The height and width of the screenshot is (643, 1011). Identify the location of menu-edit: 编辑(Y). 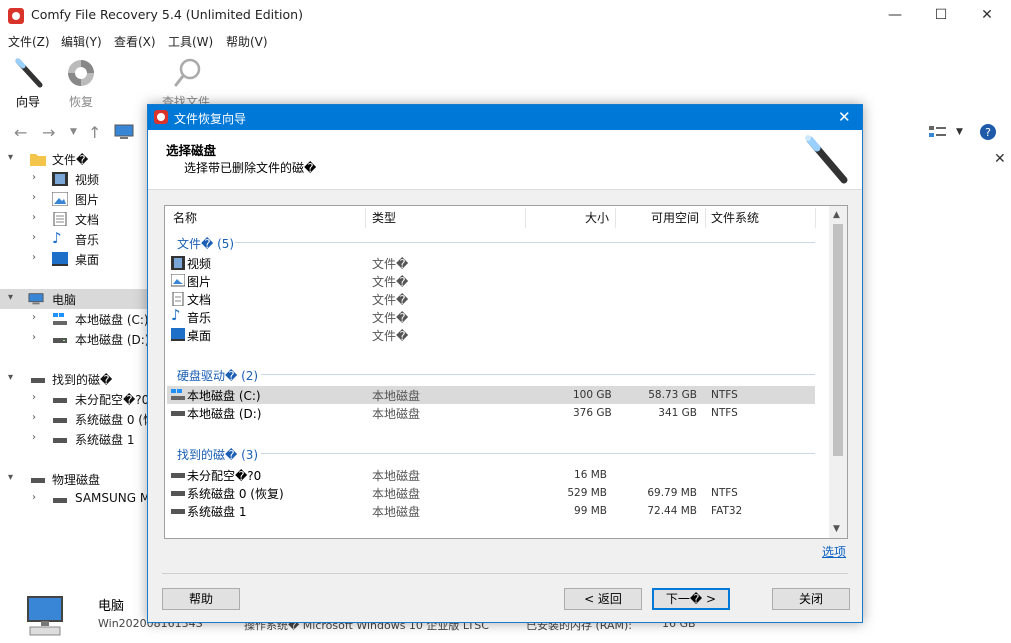
(81, 41).